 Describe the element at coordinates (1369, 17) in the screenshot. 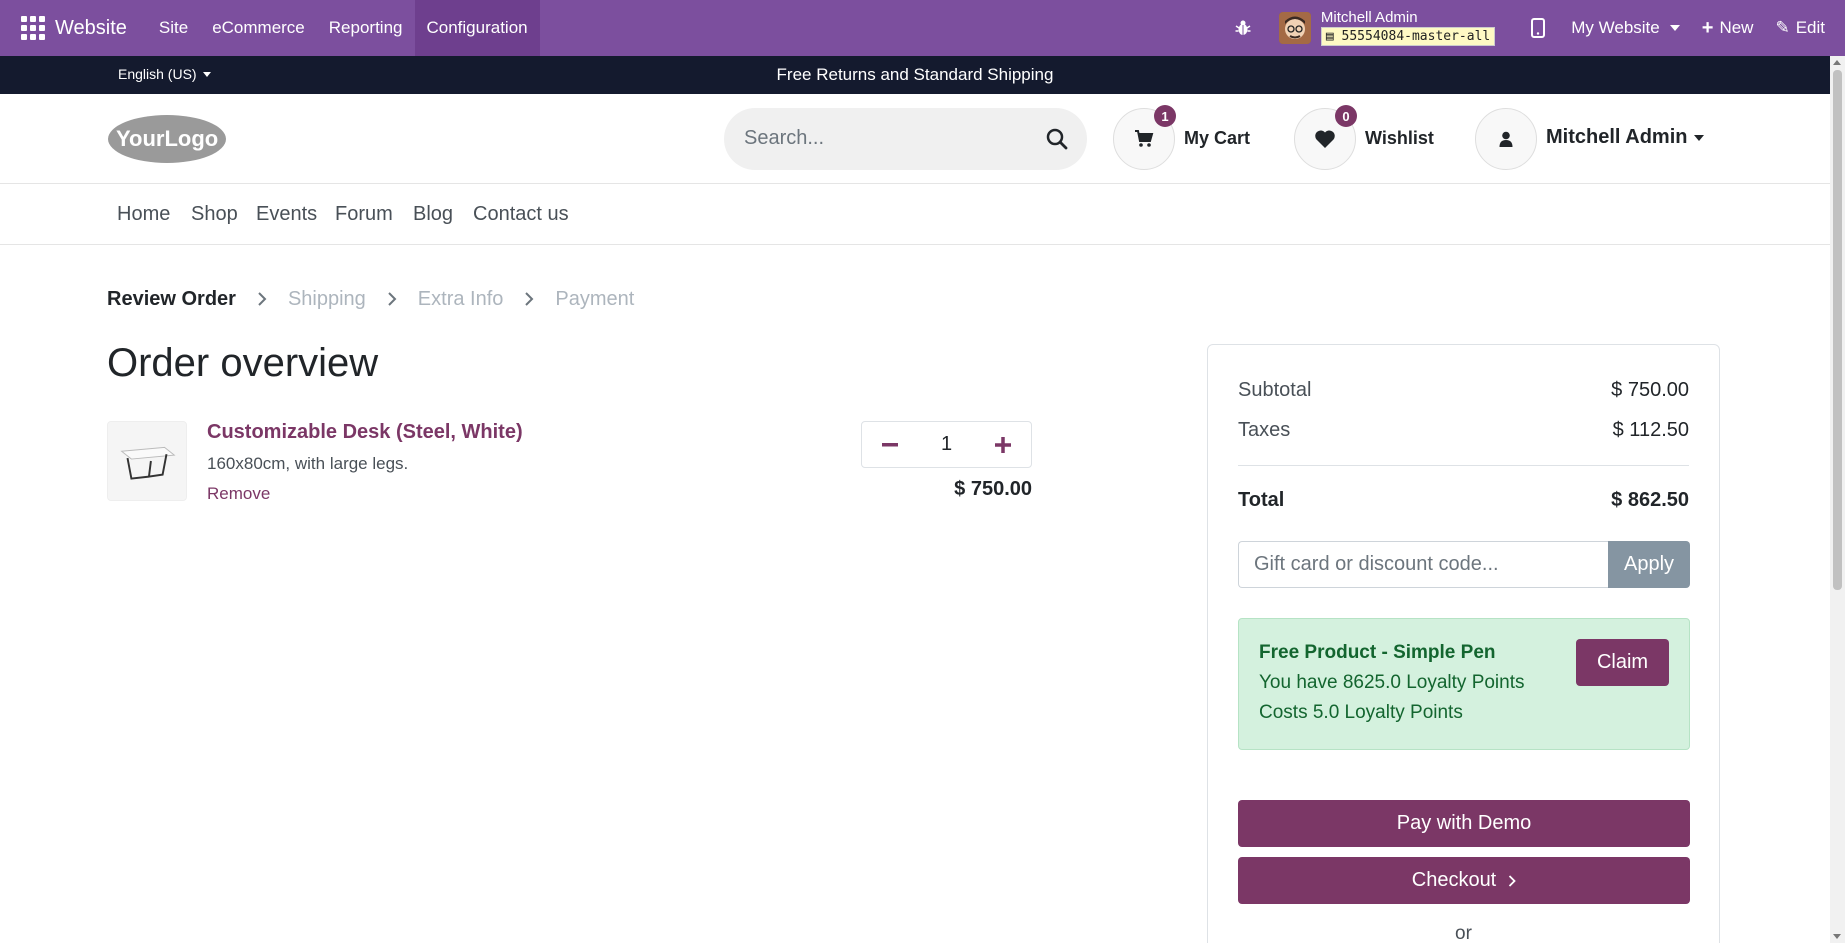

I see `user-name: Mitchell Admin` at that location.